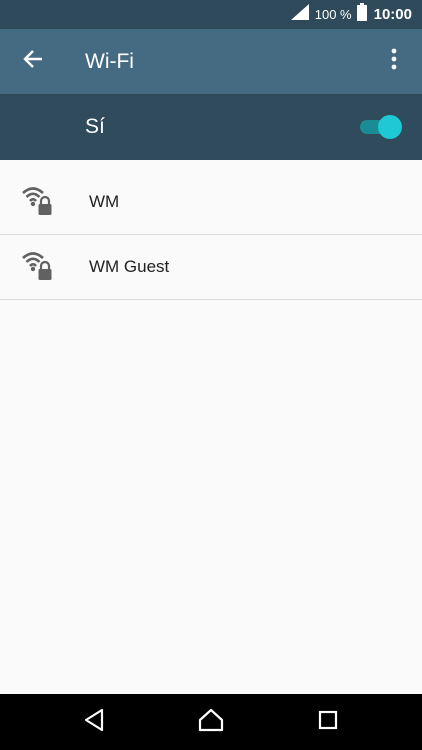 The width and height of the screenshot is (422, 750). What do you see at coordinates (211, 127) in the screenshot?
I see `wifi-toggle-bar: Sí` at bounding box center [211, 127].